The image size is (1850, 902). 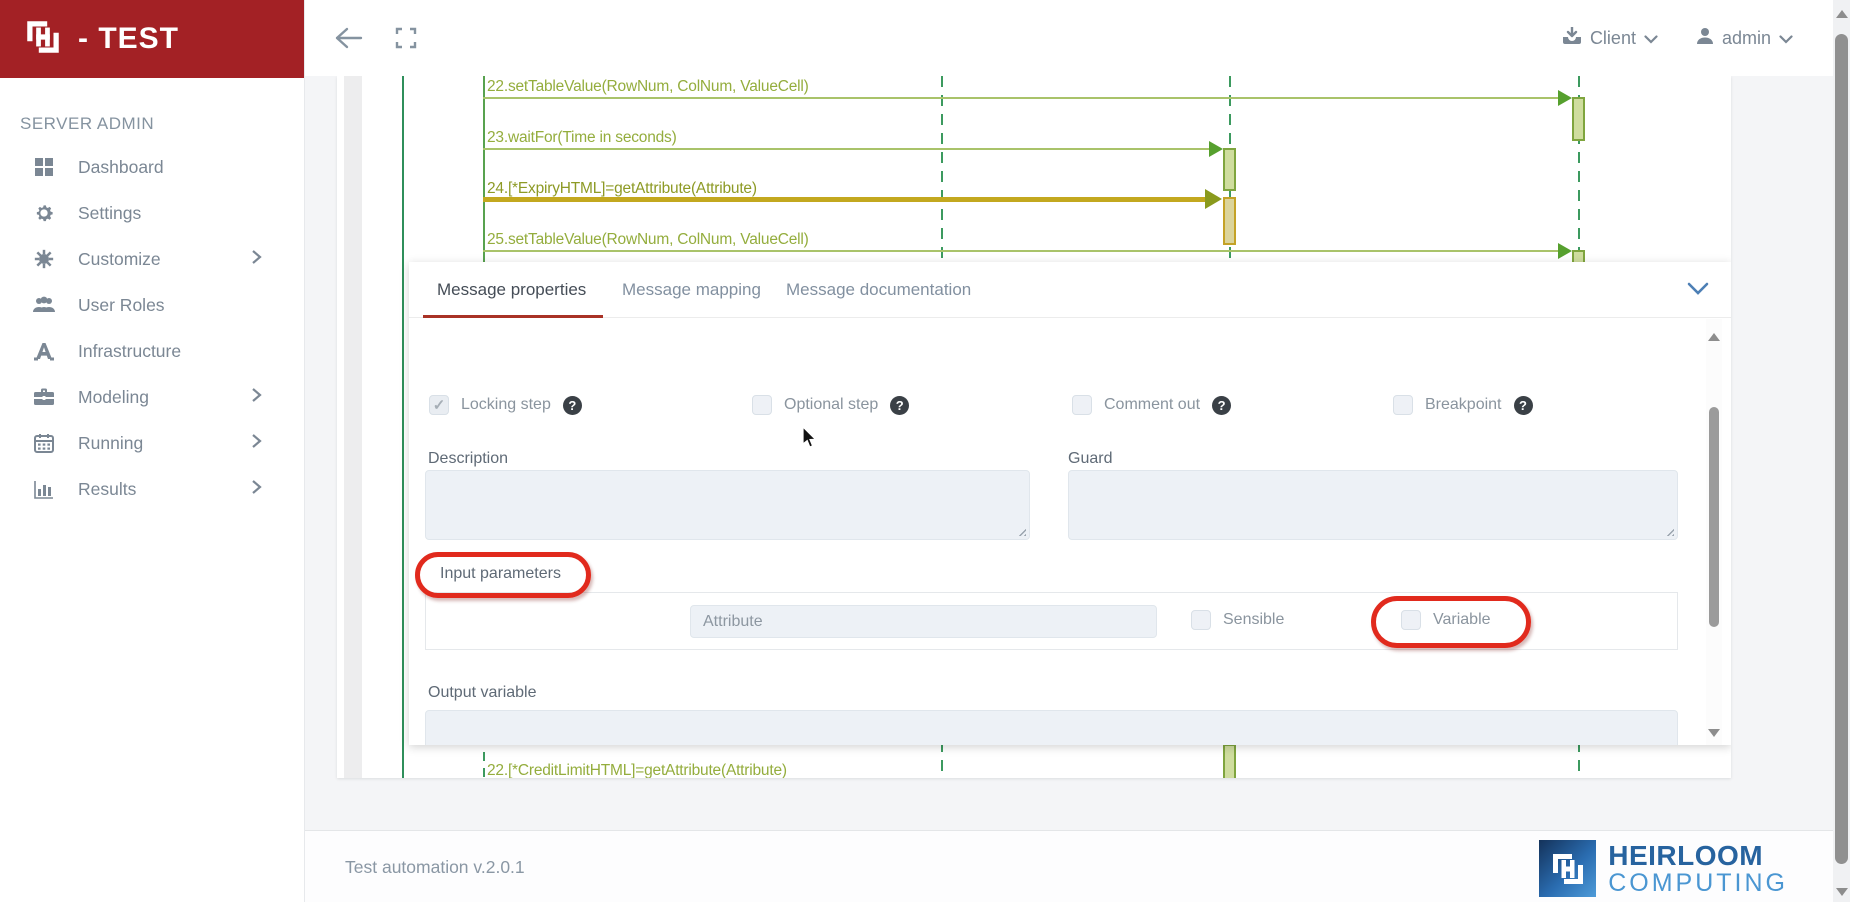 What do you see at coordinates (484, 169) in the screenshot?
I see `lifeline-origin` at bounding box center [484, 169].